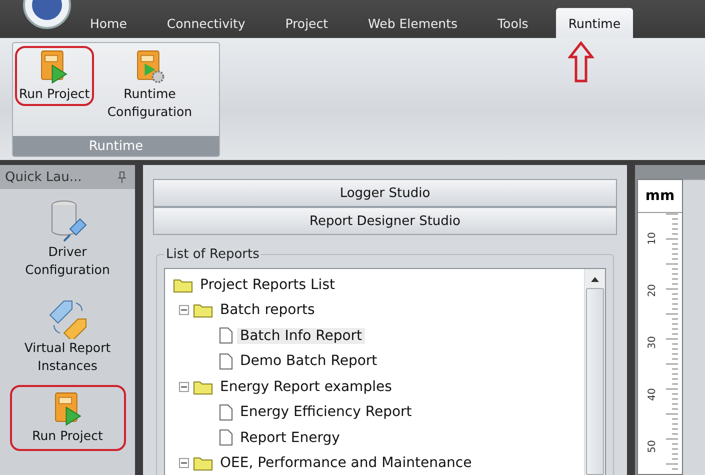 The width and height of the screenshot is (705, 475). Describe the element at coordinates (346, 463) in the screenshot. I see `tree-item: OEE, Performance and Maintenance` at that location.